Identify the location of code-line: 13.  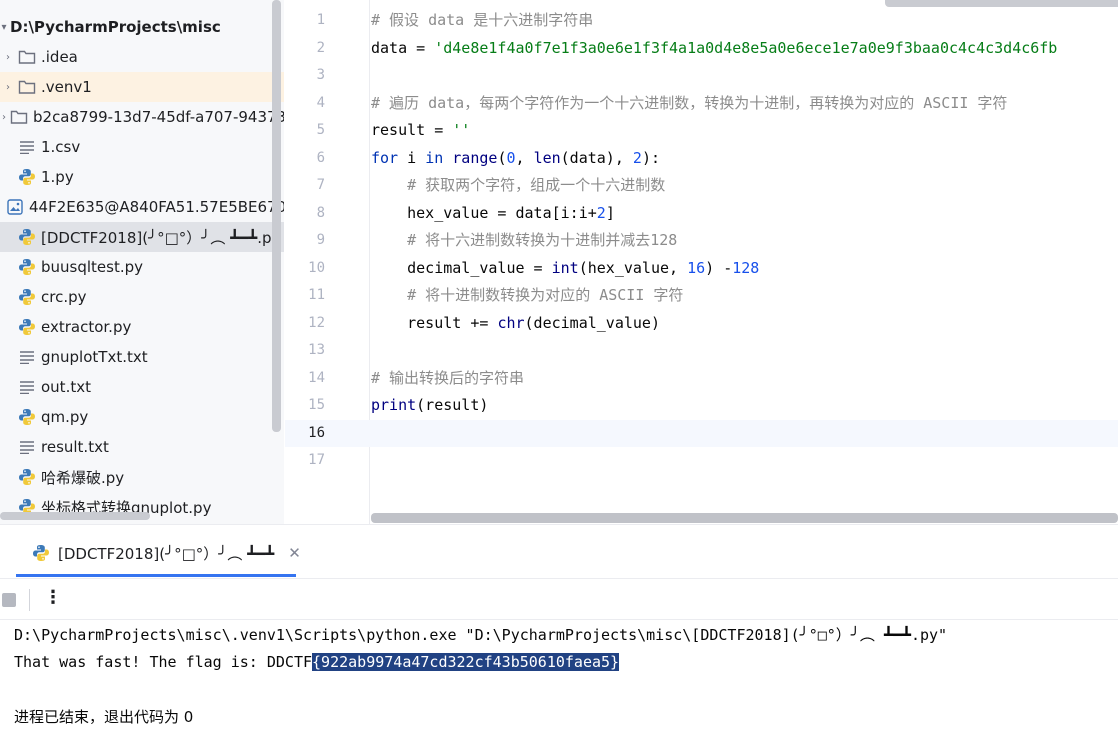
(701, 351).